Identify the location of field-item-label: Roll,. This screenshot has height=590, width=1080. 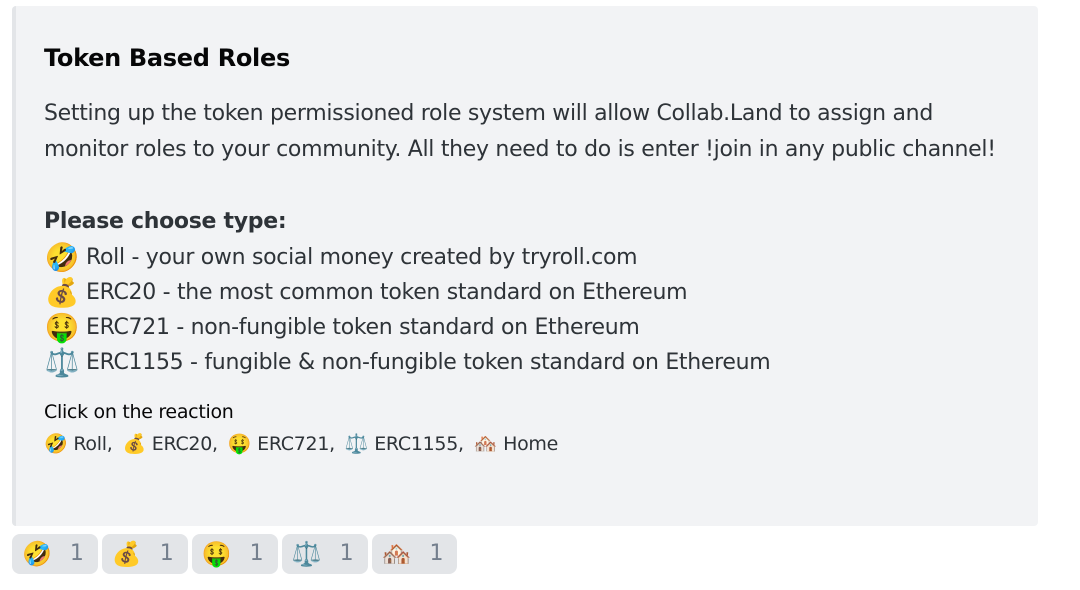
(93, 444).